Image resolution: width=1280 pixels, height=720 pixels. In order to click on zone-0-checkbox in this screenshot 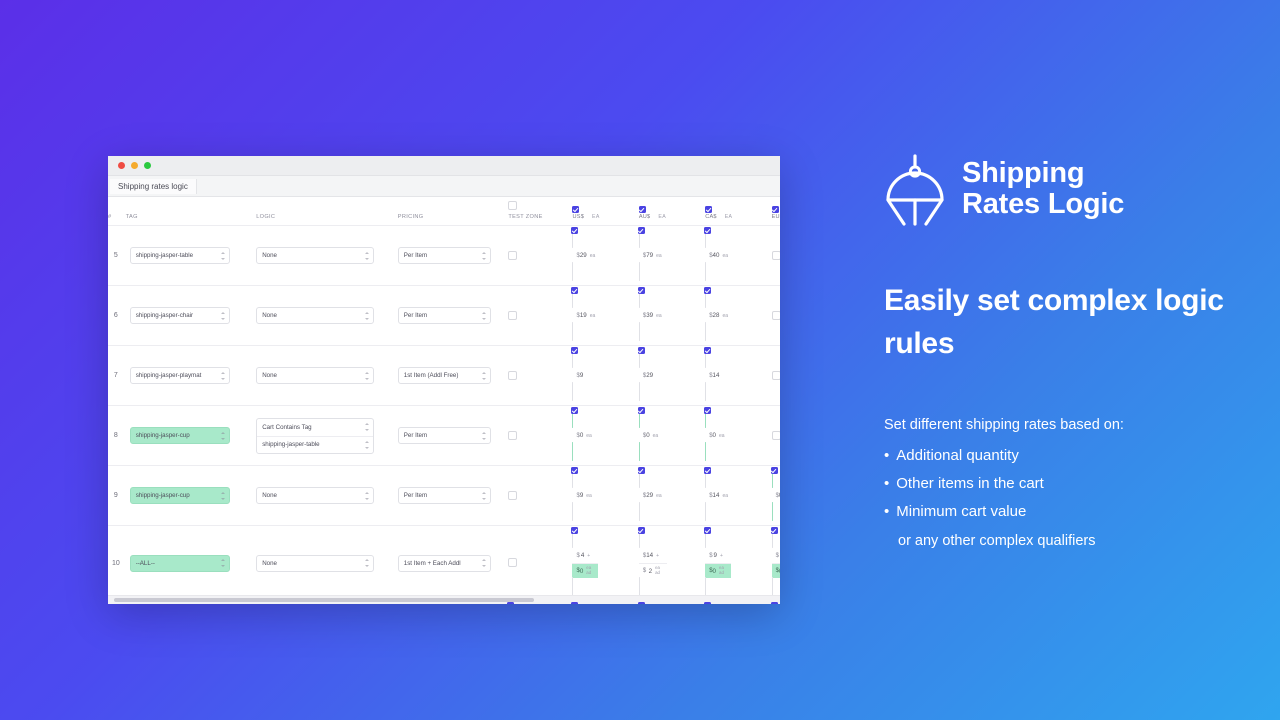, I will do `click(576, 209)`.